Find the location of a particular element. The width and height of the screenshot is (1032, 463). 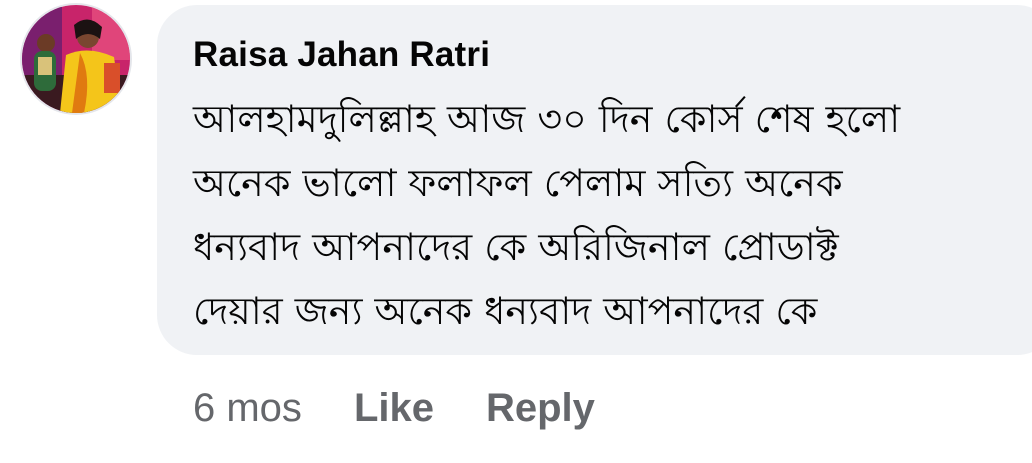

avatar is located at coordinates (76, 59).